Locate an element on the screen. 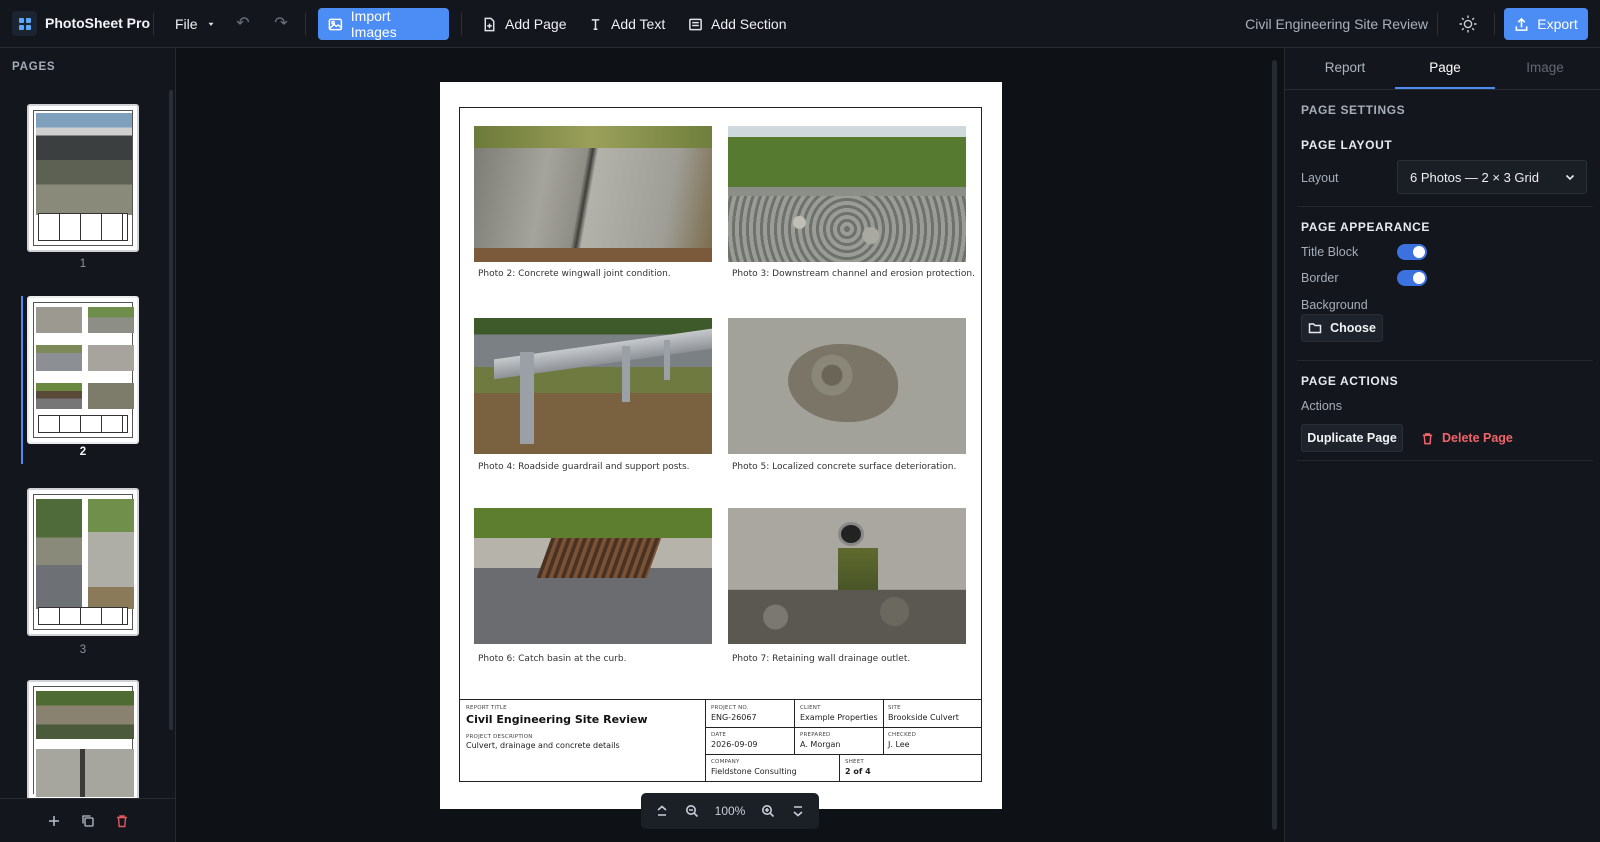 This screenshot has width=1600, height=842. text-icon is located at coordinates (595, 24).